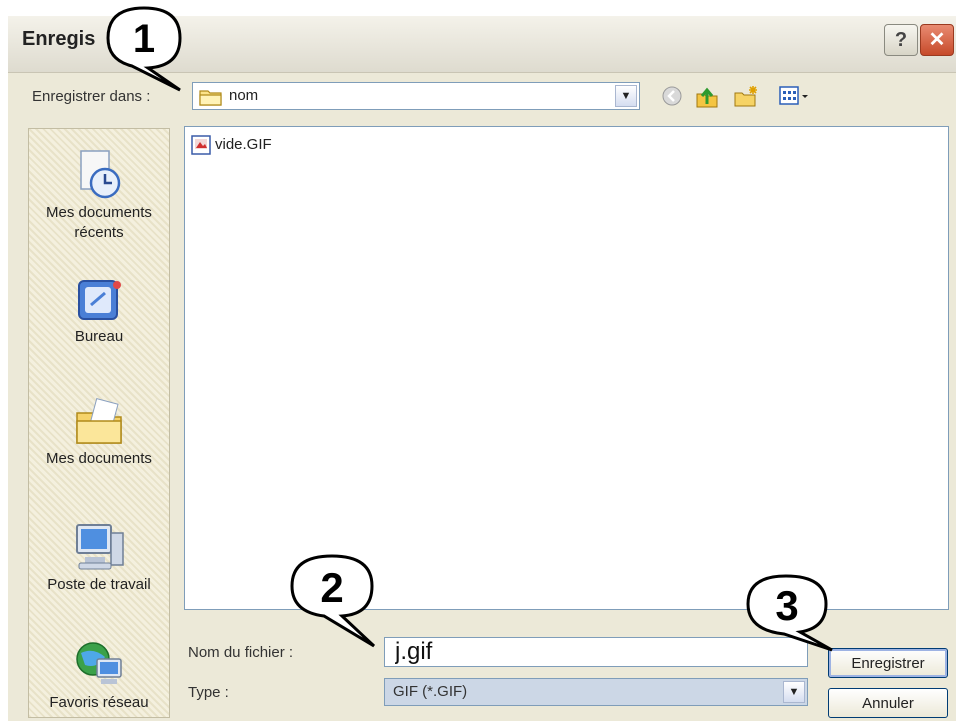 This screenshot has height=721, width=956. I want to click on callout-2: 2, so click(333, 601).